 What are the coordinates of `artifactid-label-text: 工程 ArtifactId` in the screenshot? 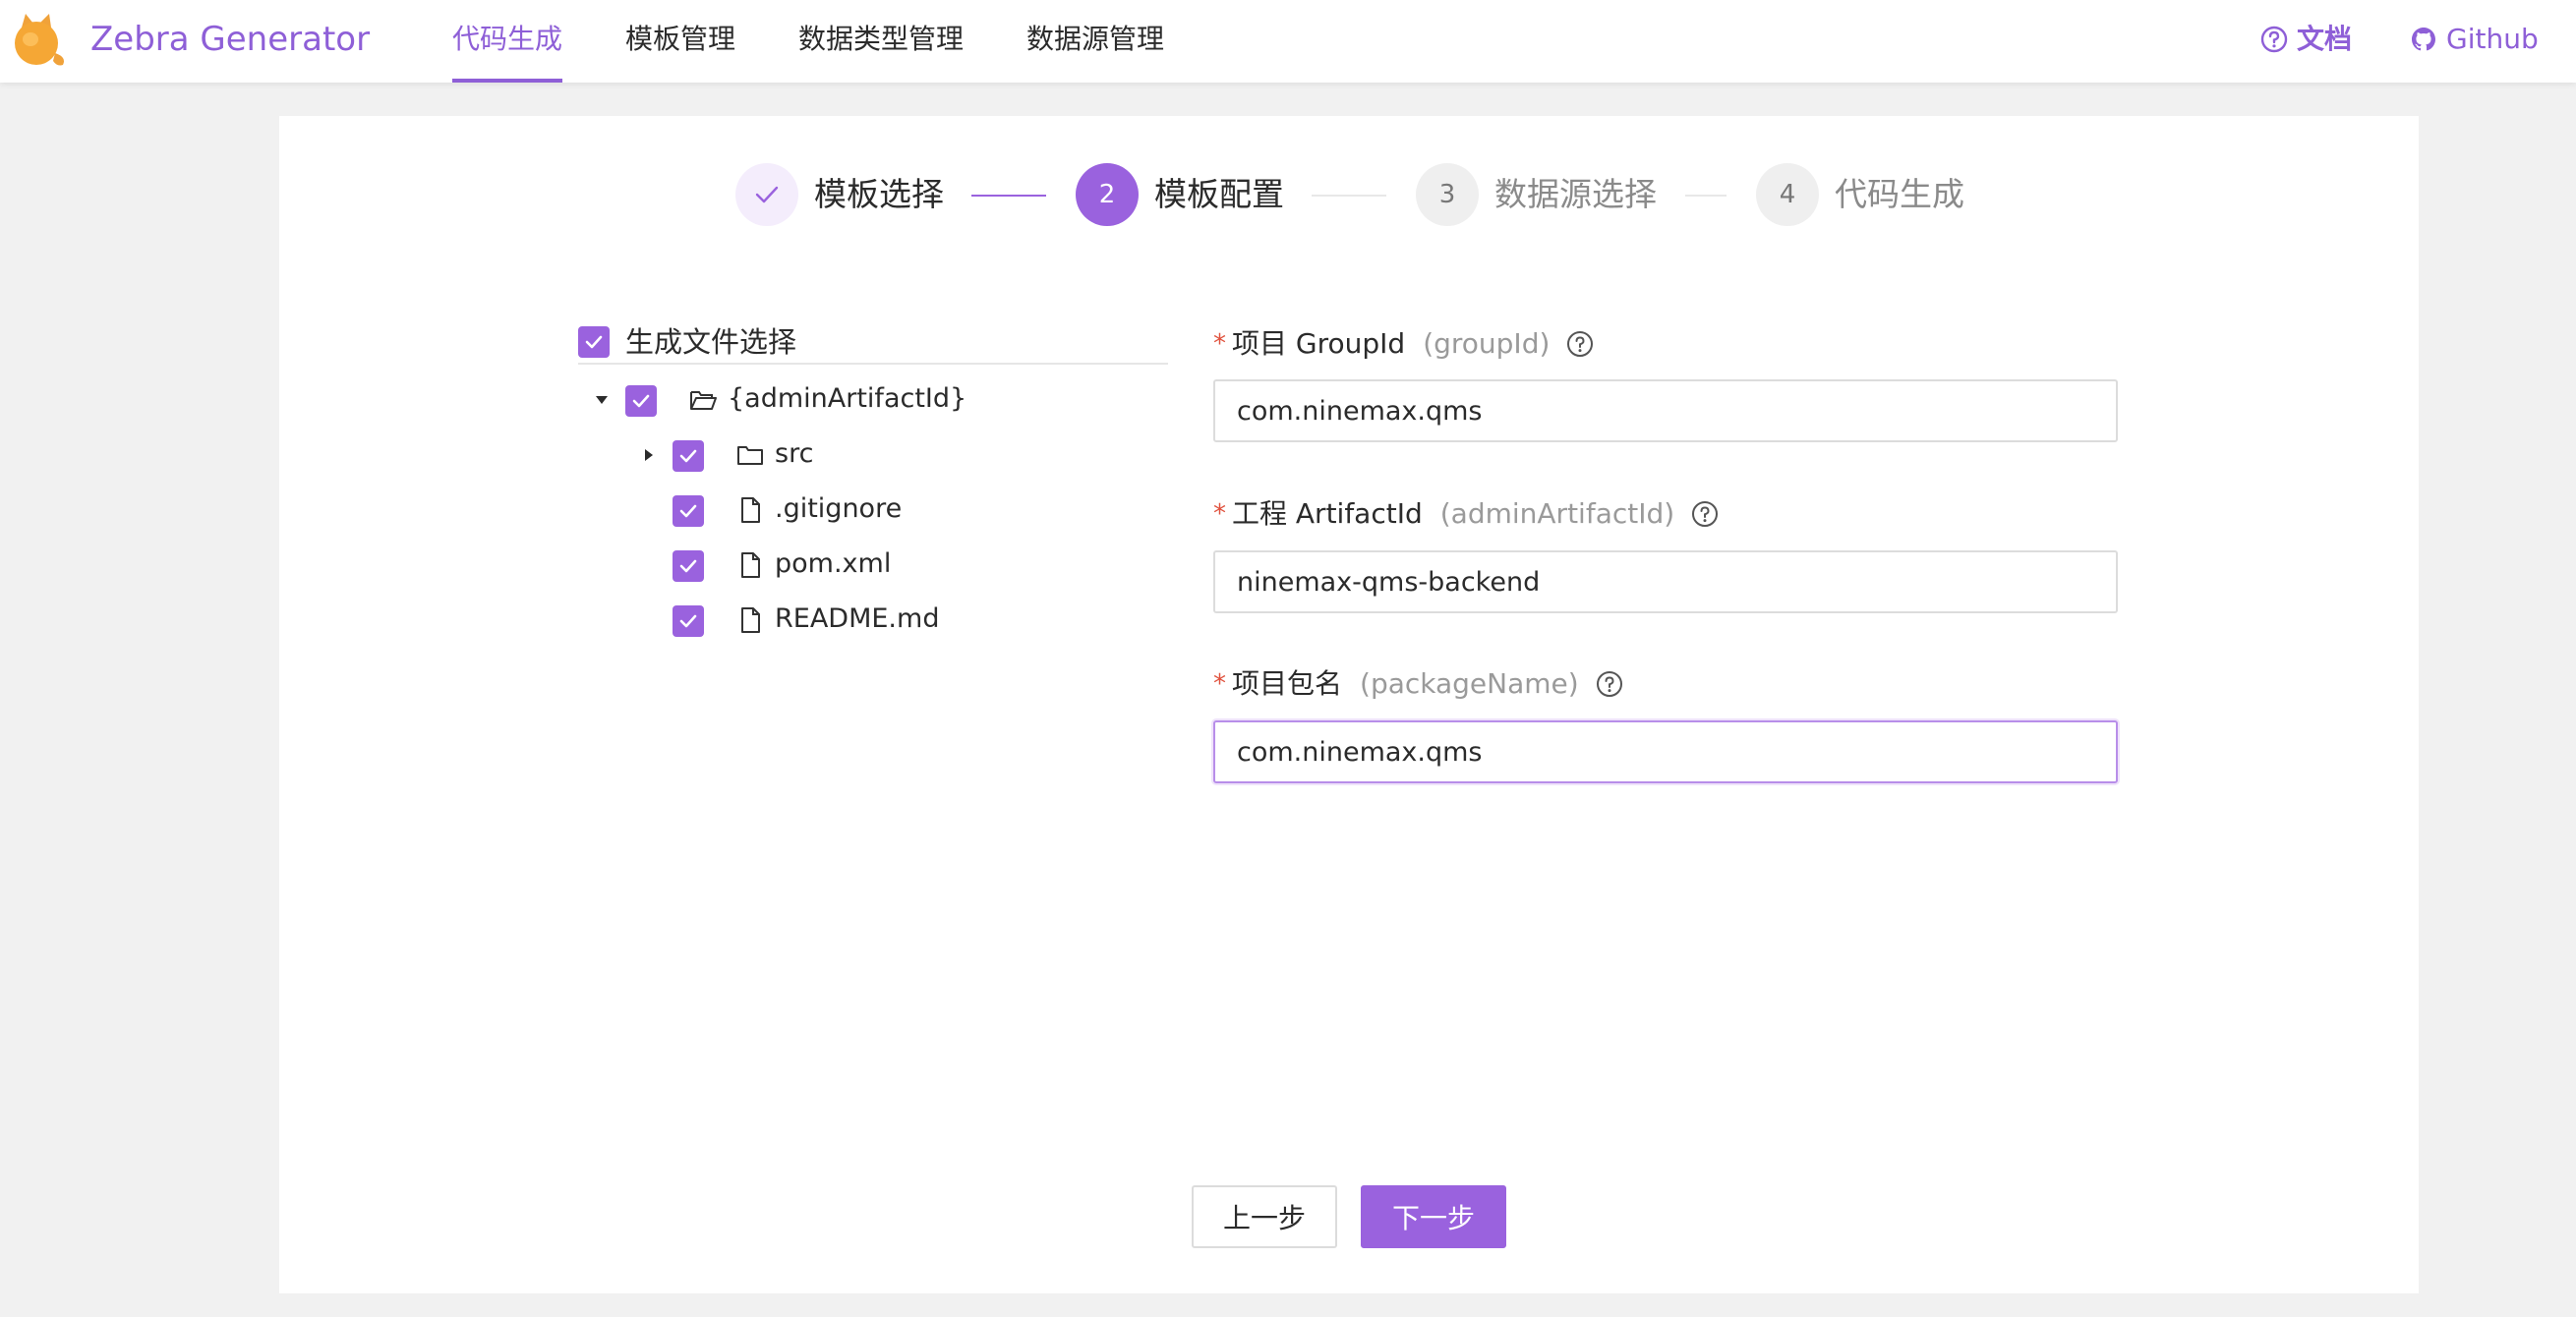 It's located at (1327, 513).